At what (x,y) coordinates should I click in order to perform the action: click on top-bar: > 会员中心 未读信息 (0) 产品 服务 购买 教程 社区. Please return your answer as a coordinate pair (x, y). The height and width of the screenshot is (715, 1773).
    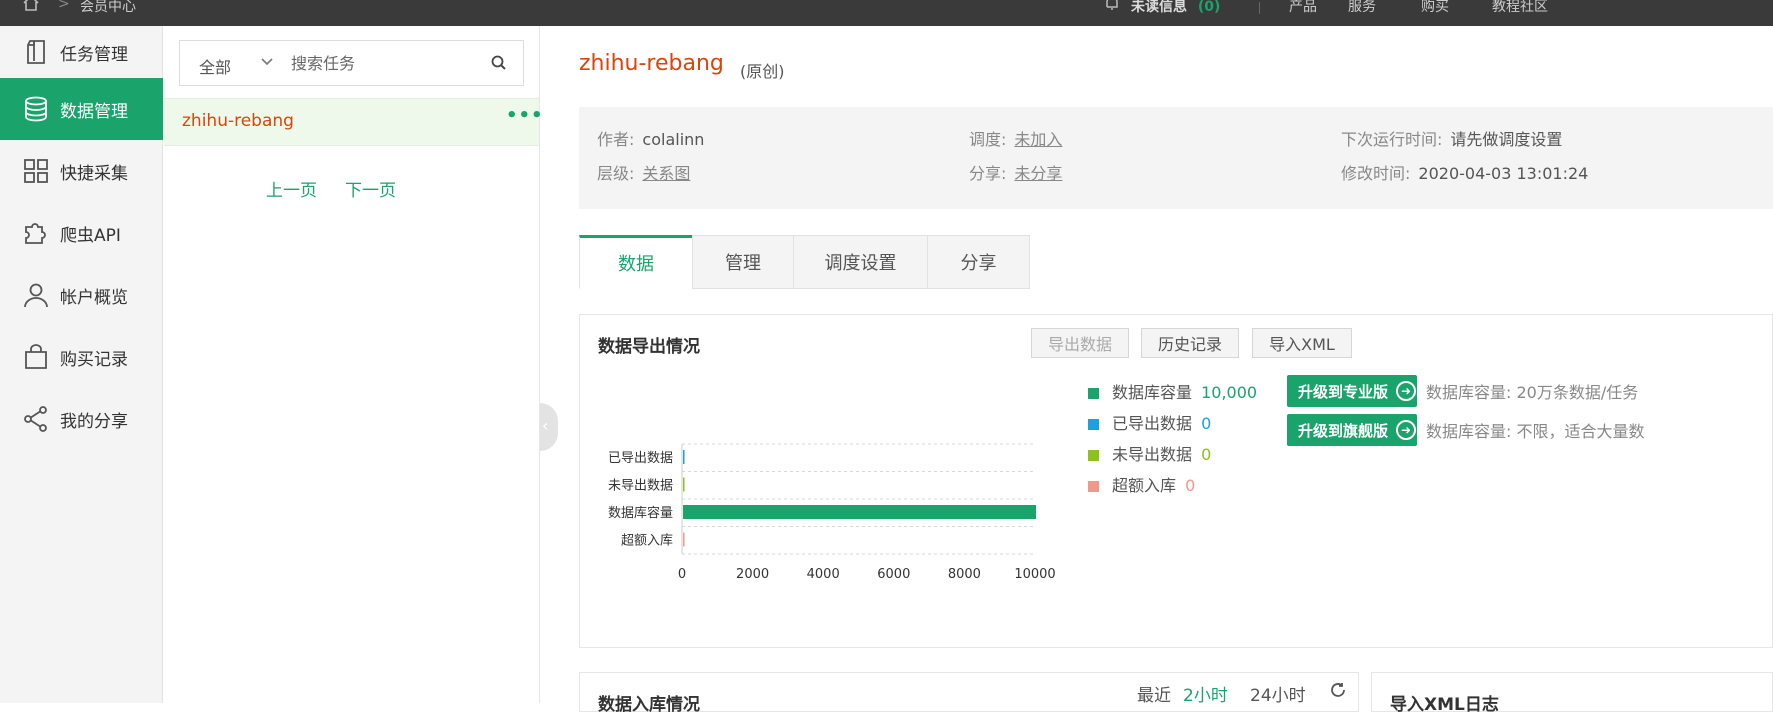
    Looking at the image, I should click on (886, 13).